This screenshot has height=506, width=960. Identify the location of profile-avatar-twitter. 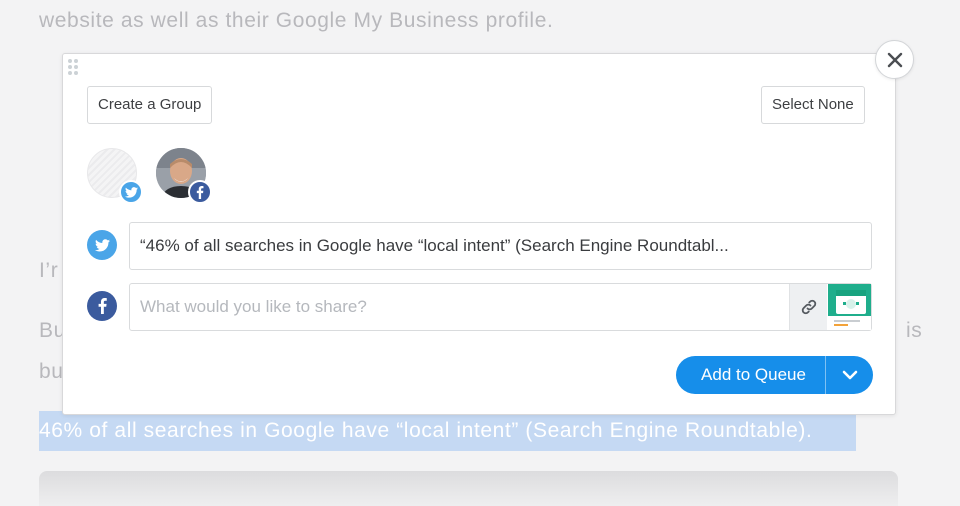
(115, 176).